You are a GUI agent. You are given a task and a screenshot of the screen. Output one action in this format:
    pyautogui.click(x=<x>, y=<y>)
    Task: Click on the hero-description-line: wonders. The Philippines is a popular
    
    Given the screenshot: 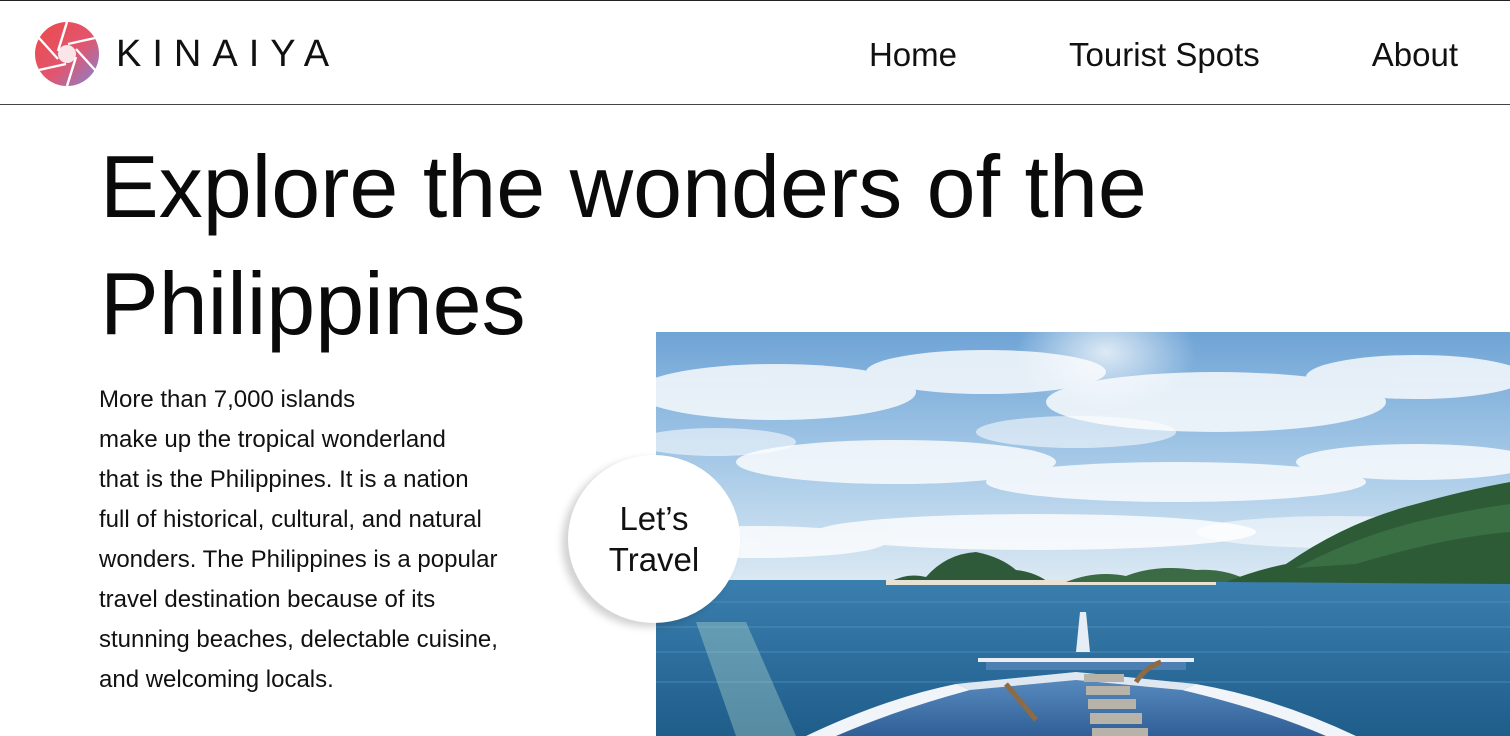 What is the action you would take?
    pyautogui.click(x=298, y=559)
    